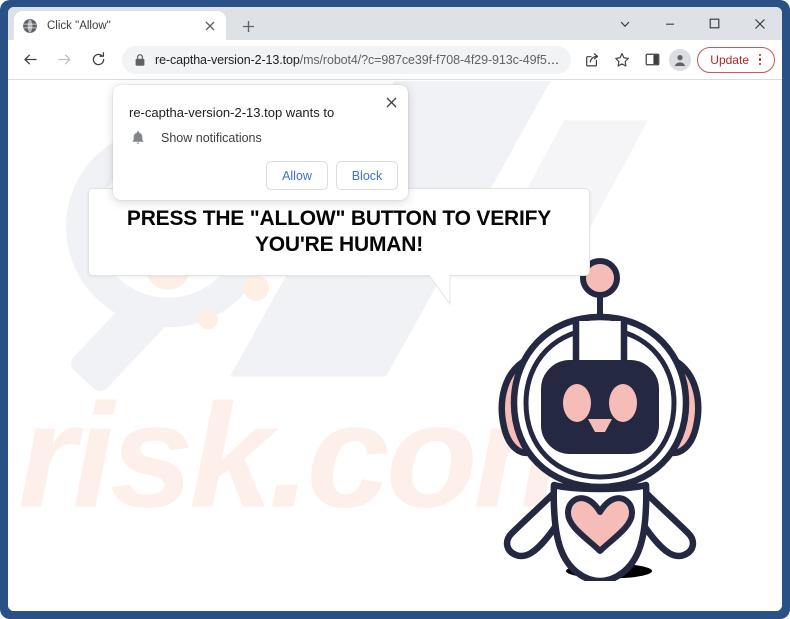 This screenshot has height=619, width=790. What do you see at coordinates (367, 175) in the screenshot?
I see `block-button: Block` at bounding box center [367, 175].